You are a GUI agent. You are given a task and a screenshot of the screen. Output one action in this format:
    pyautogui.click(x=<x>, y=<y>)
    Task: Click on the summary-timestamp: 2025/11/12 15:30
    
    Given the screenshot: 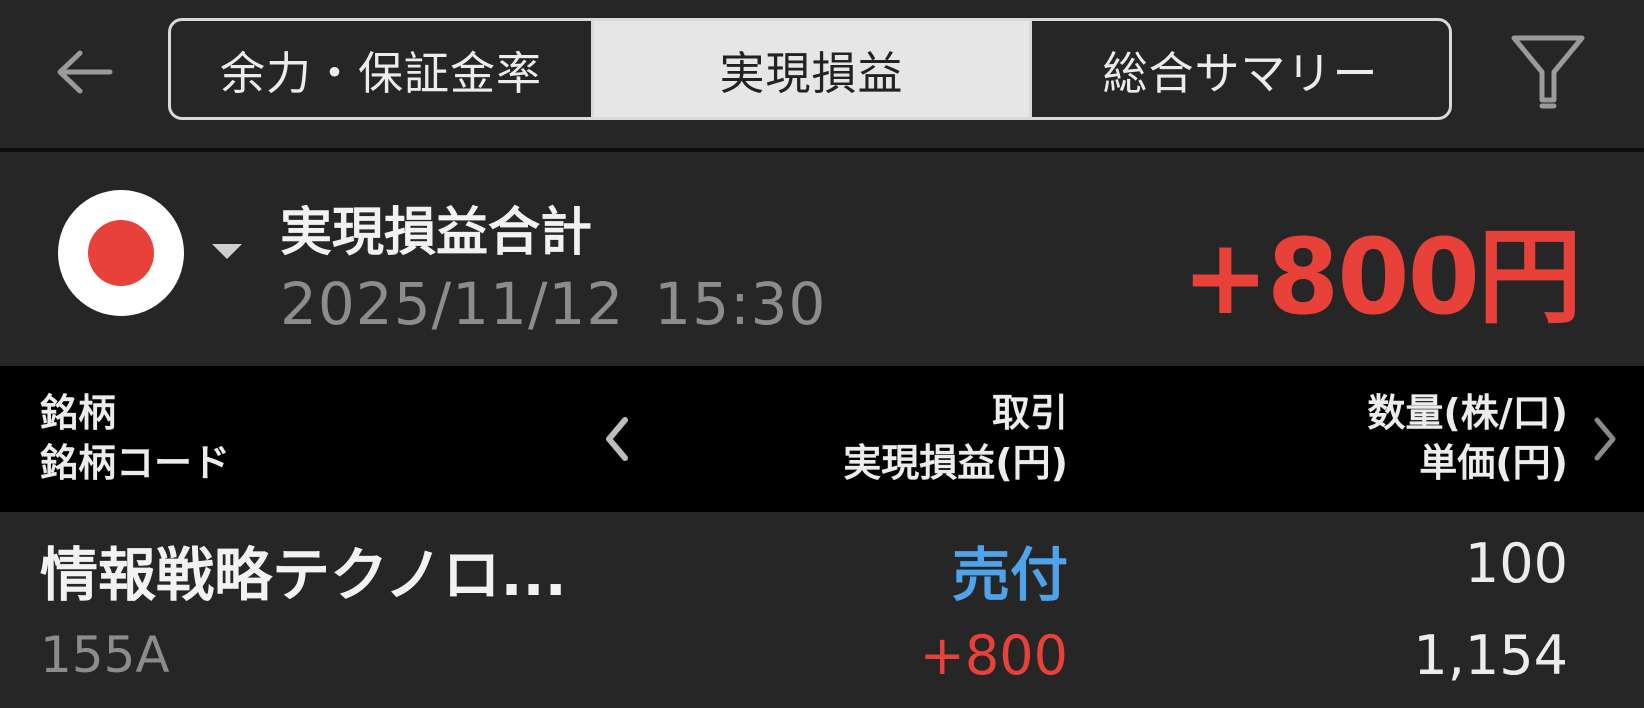 What is the action you would take?
    pyautogui.click(x=553, y=304)
    